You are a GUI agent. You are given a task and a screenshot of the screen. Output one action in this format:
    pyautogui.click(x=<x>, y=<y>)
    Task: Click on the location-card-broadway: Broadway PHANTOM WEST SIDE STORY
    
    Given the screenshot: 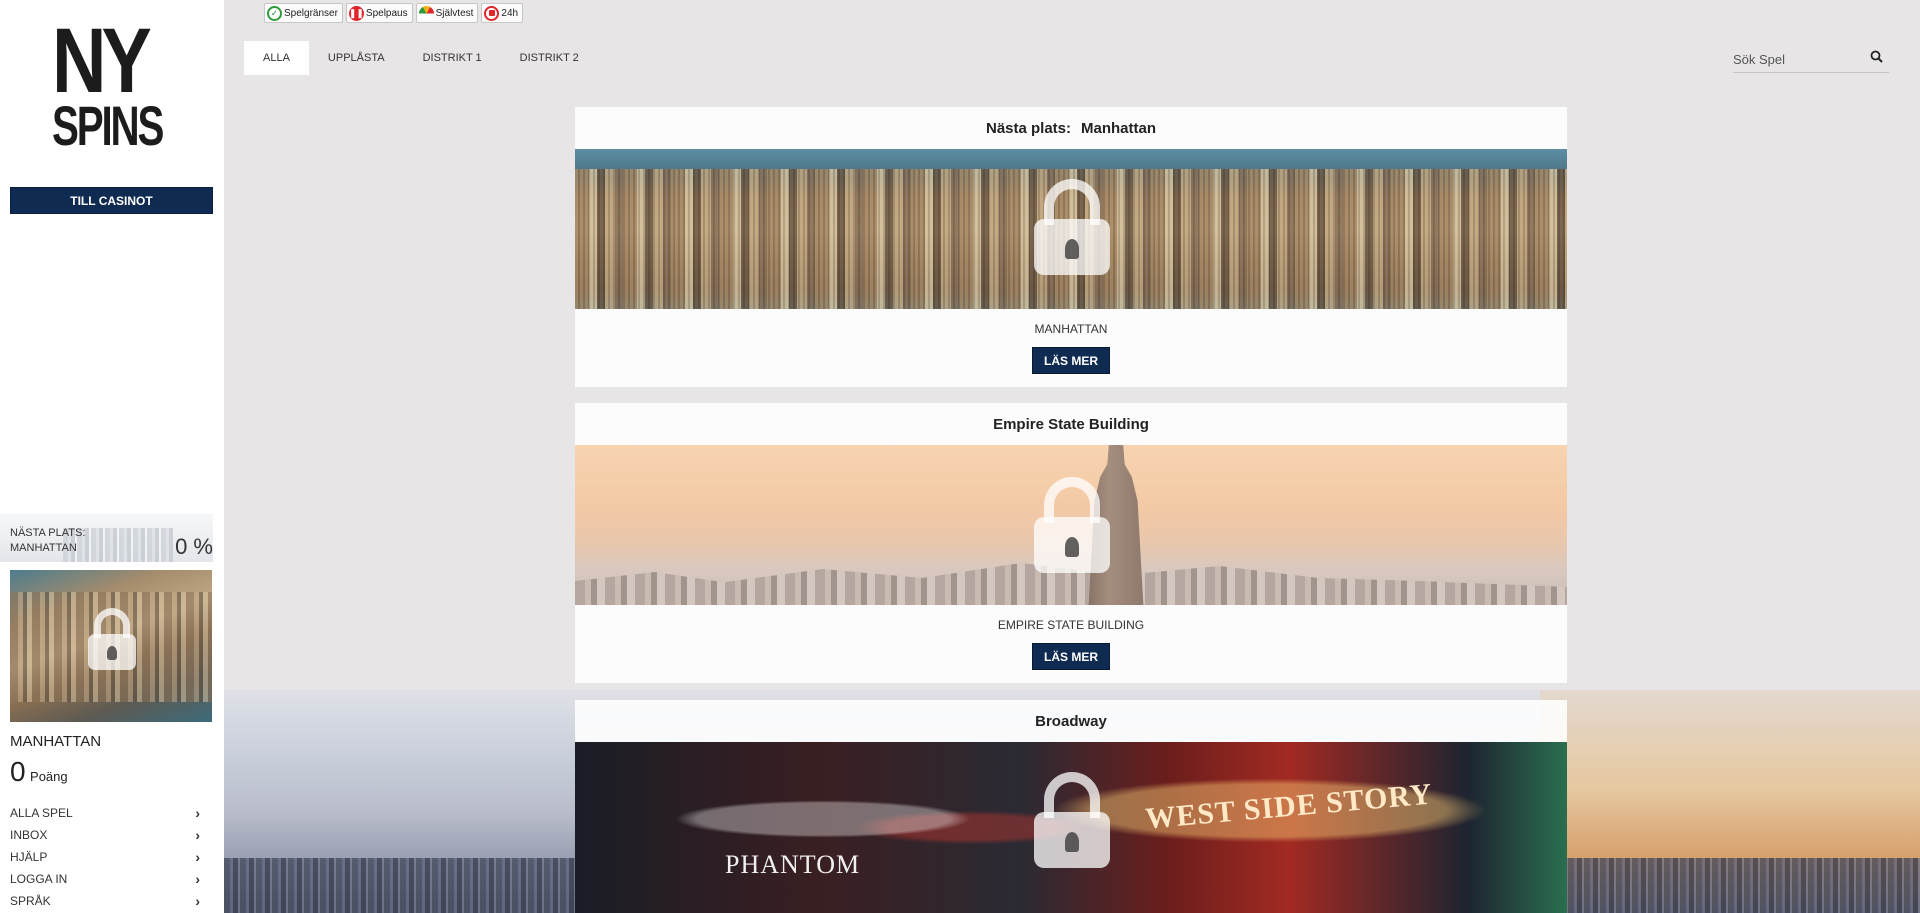 What is the action you would take?
    pyautogui.click(x=1071, y=806)
    